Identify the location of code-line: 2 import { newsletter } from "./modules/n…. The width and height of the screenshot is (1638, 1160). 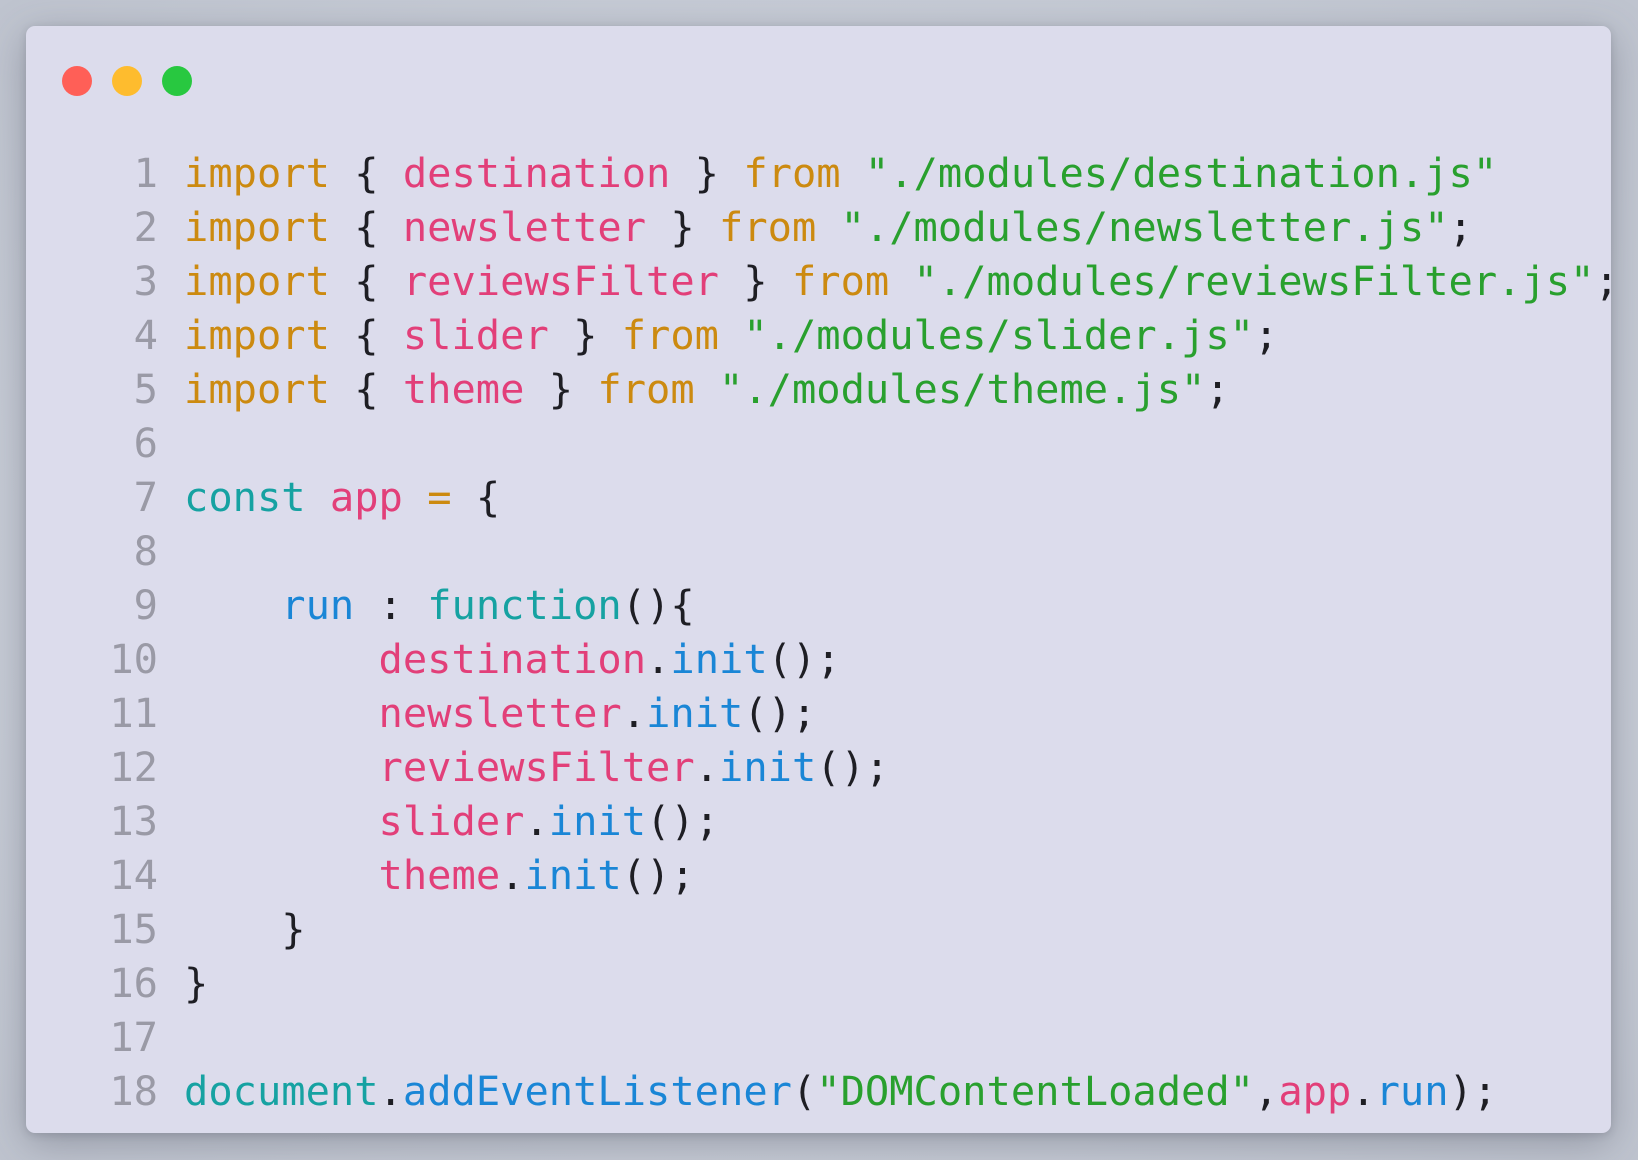
(840, 227).